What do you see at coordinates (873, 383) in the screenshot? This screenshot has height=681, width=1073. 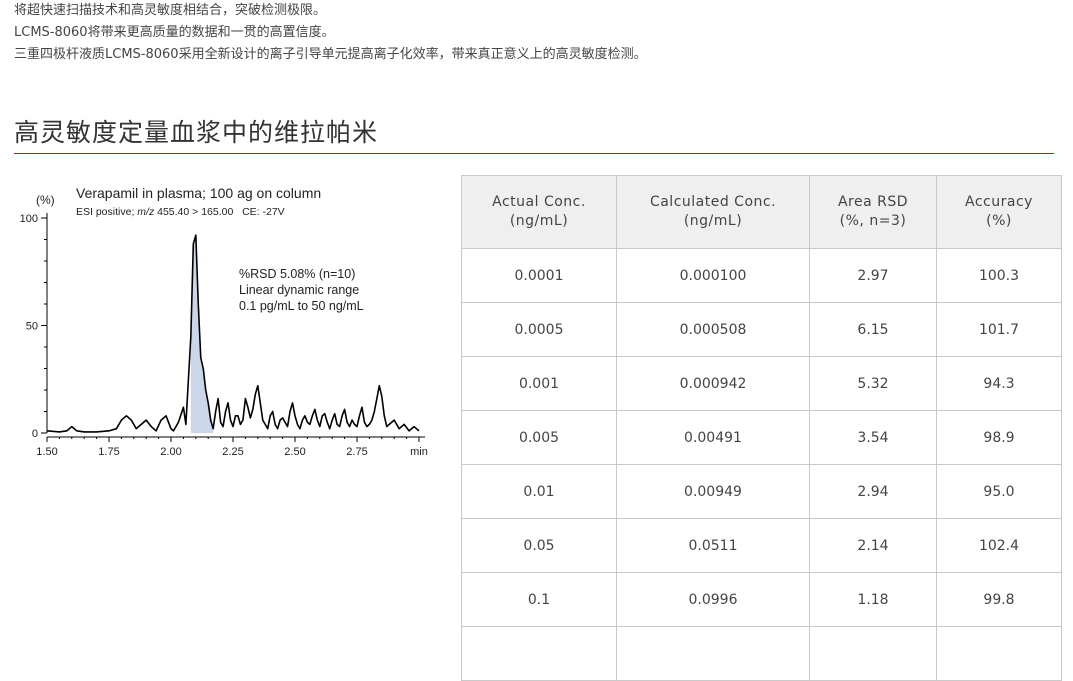 I see `cell-rsd: 5.32` at bounding box center [873, 383].